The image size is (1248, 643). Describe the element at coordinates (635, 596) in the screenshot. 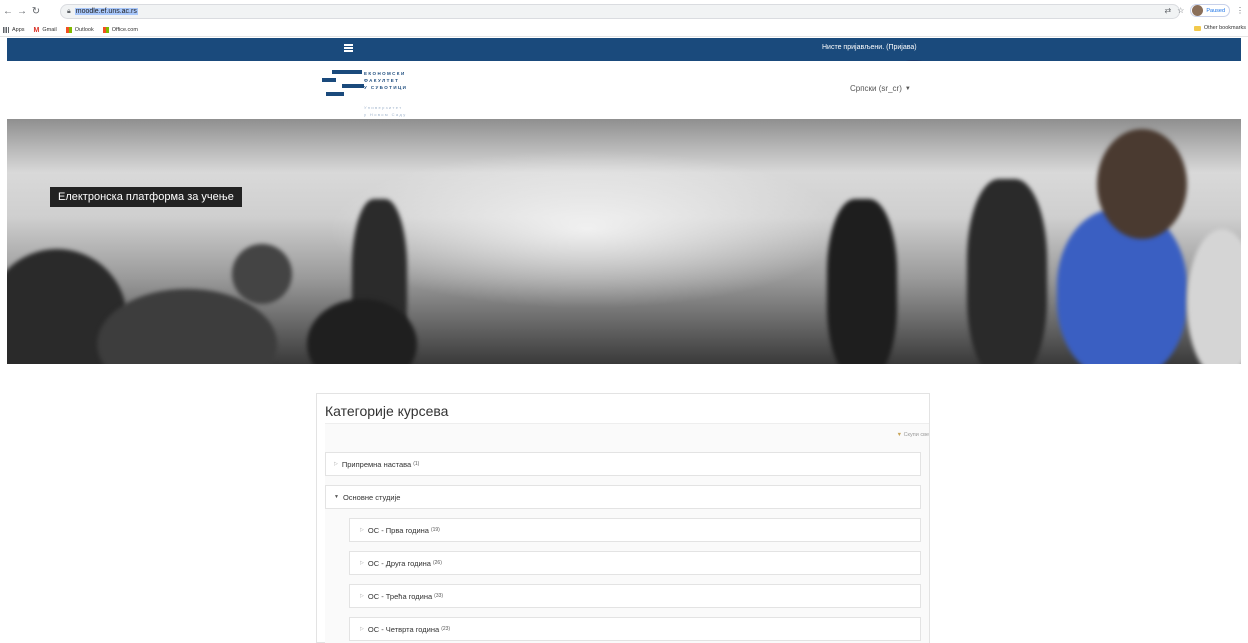

I see `category-item: ▷ ОС - Трећа година (33)` at that location.